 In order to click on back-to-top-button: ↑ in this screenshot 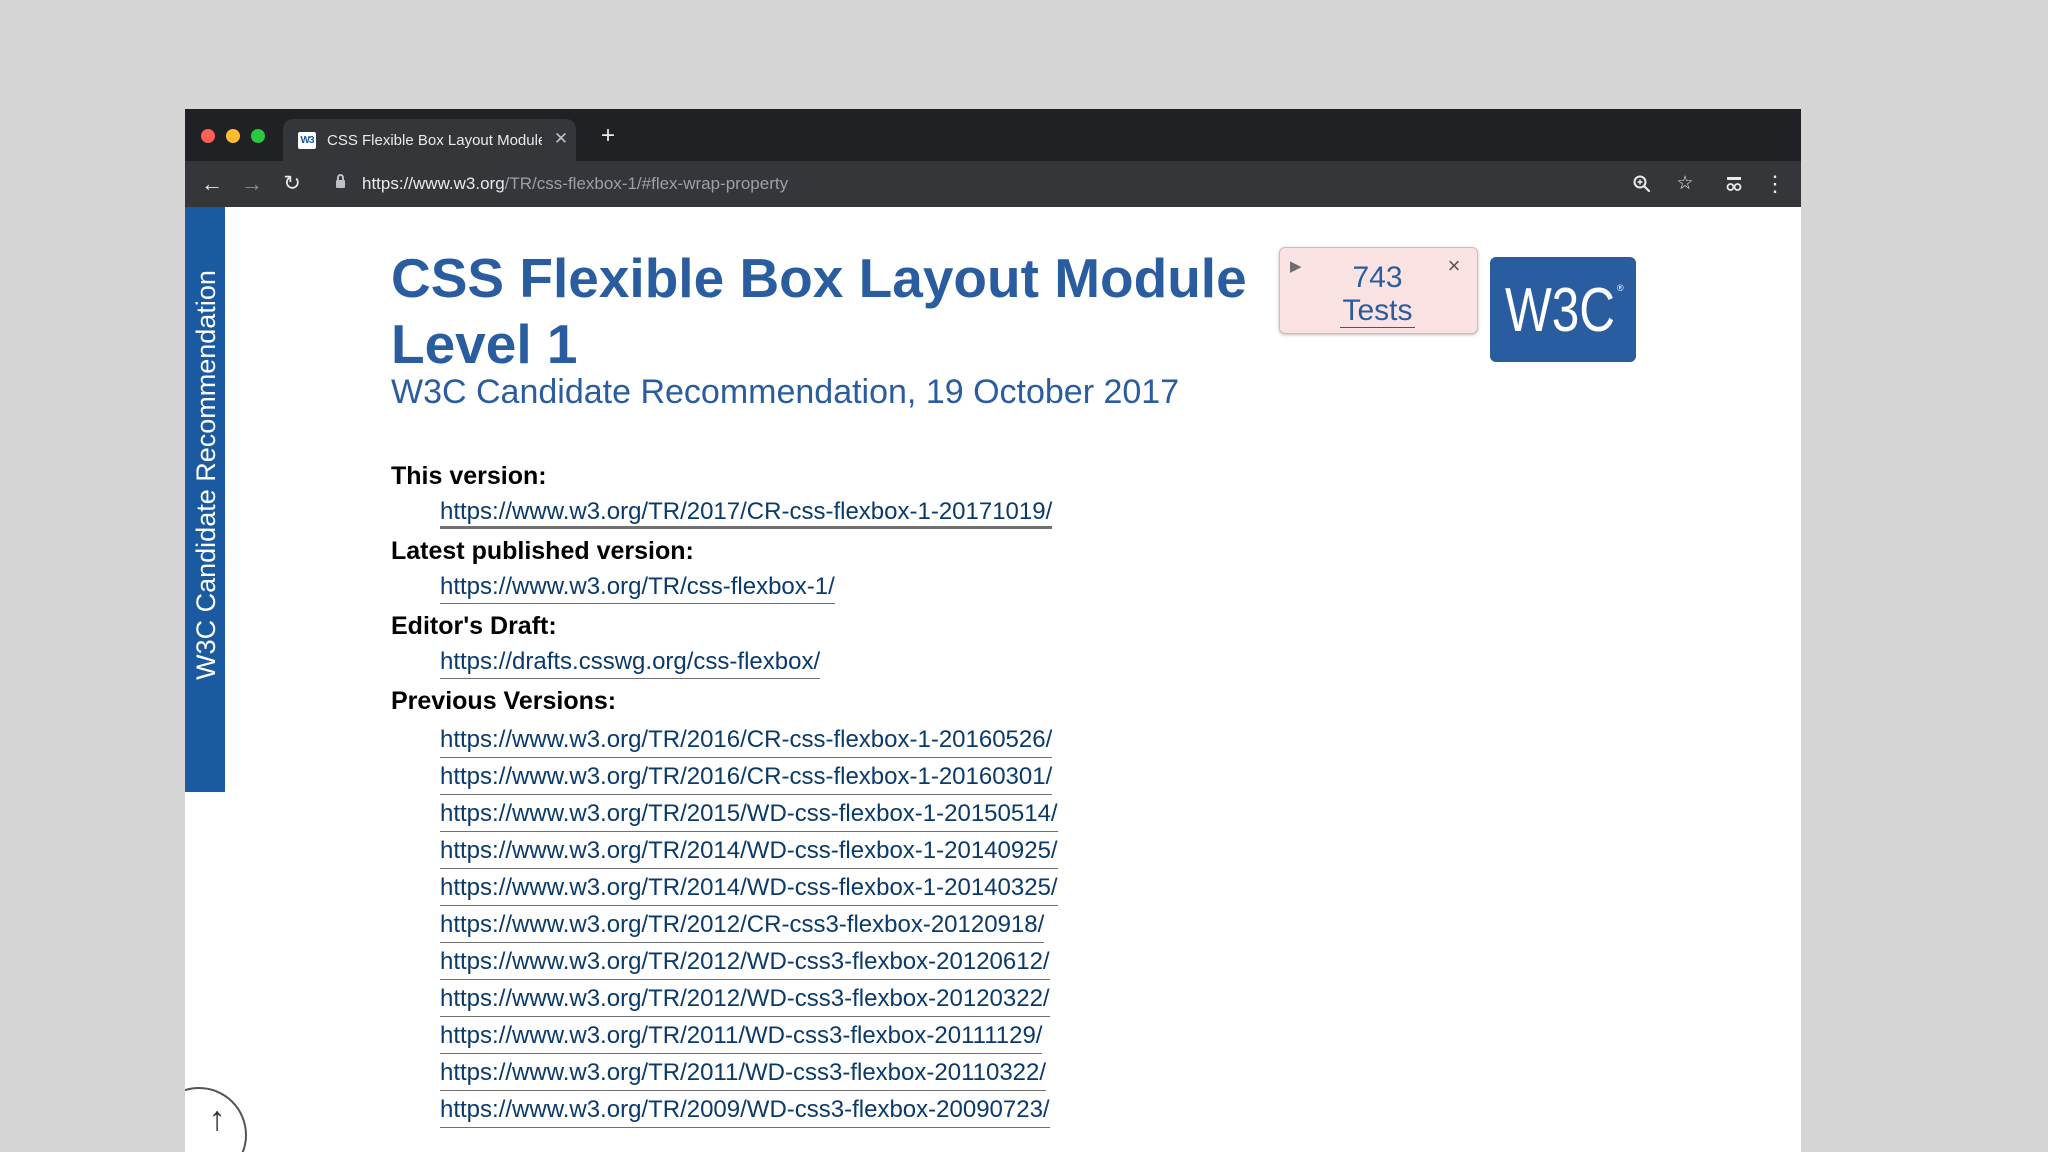, I will do `click(216, 1119)`.